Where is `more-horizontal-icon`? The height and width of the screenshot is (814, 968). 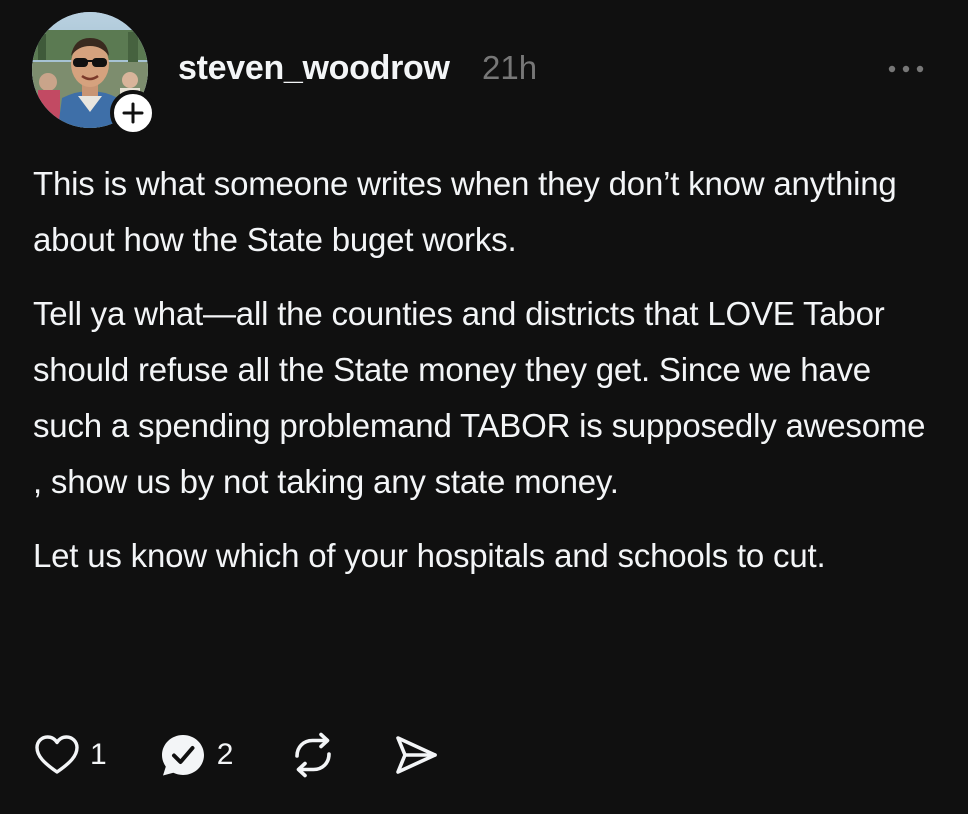 more-horizontal-icon is located at coordinates (906, 69).